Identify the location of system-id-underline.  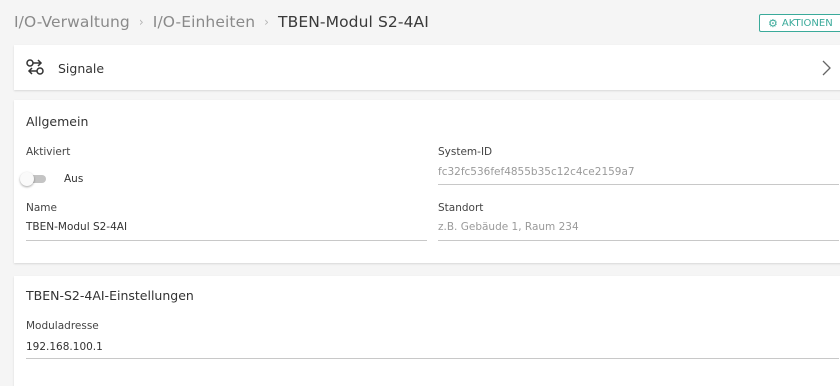
(638, 184).